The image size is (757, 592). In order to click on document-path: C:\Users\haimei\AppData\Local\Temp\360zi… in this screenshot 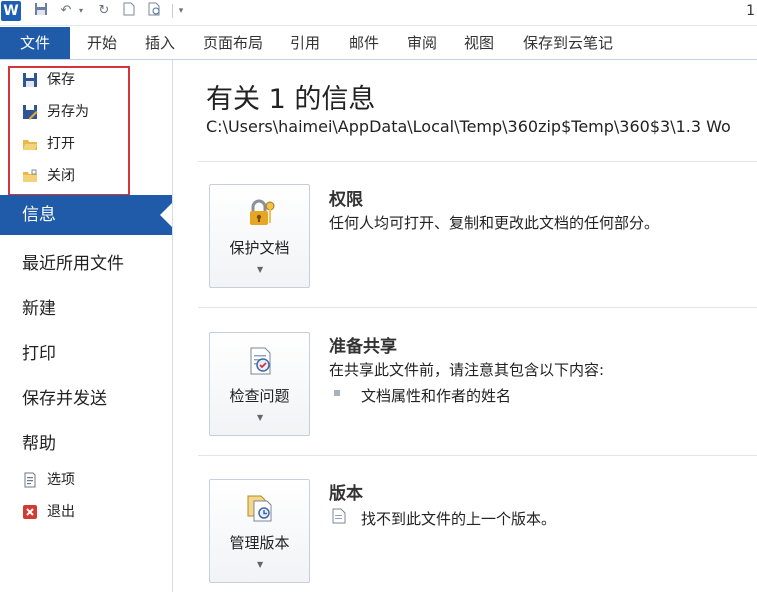, I will do `click(468, 126)`.